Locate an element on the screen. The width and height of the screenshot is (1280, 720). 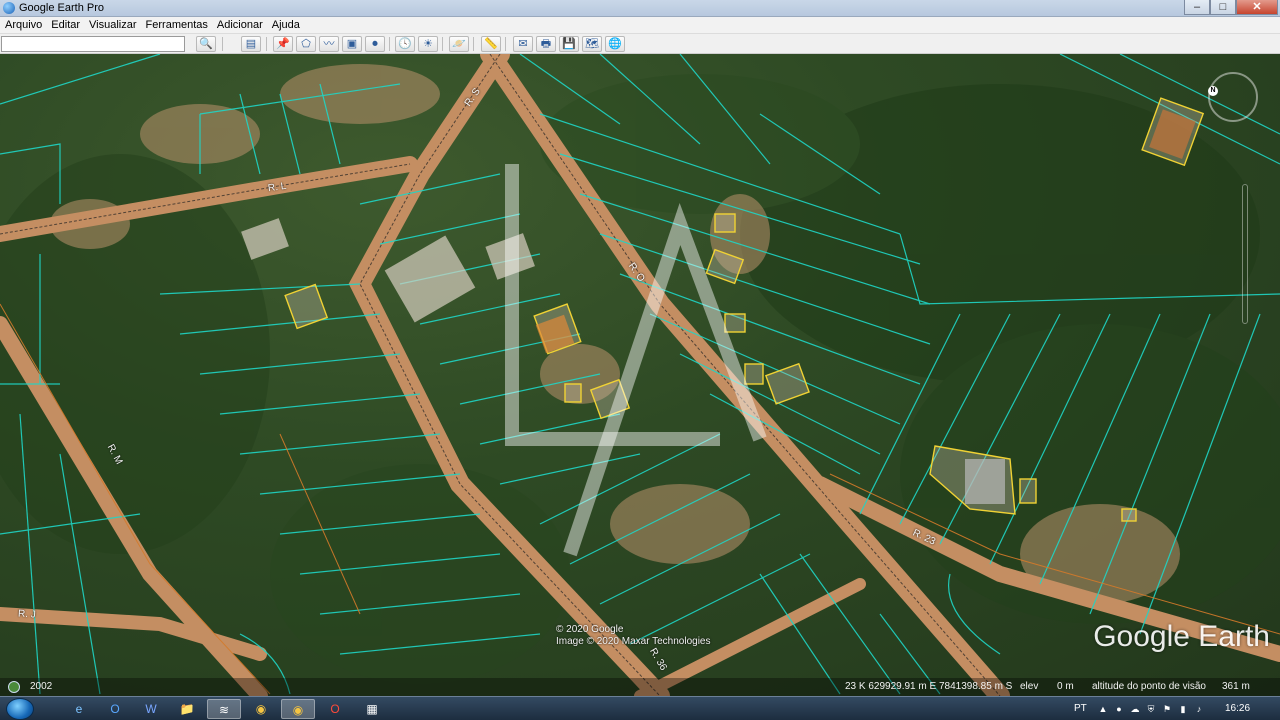
window-controls: – □ ✕ is located at coordinates (1231, 8).